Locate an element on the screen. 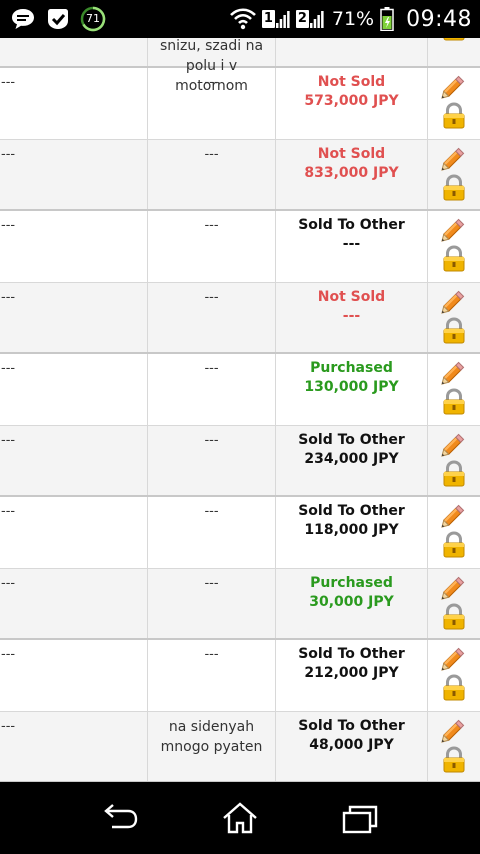 The width and height of the screenshot is (480, 854). update-progress-icon: 71 is located at coordinates (93, 19).